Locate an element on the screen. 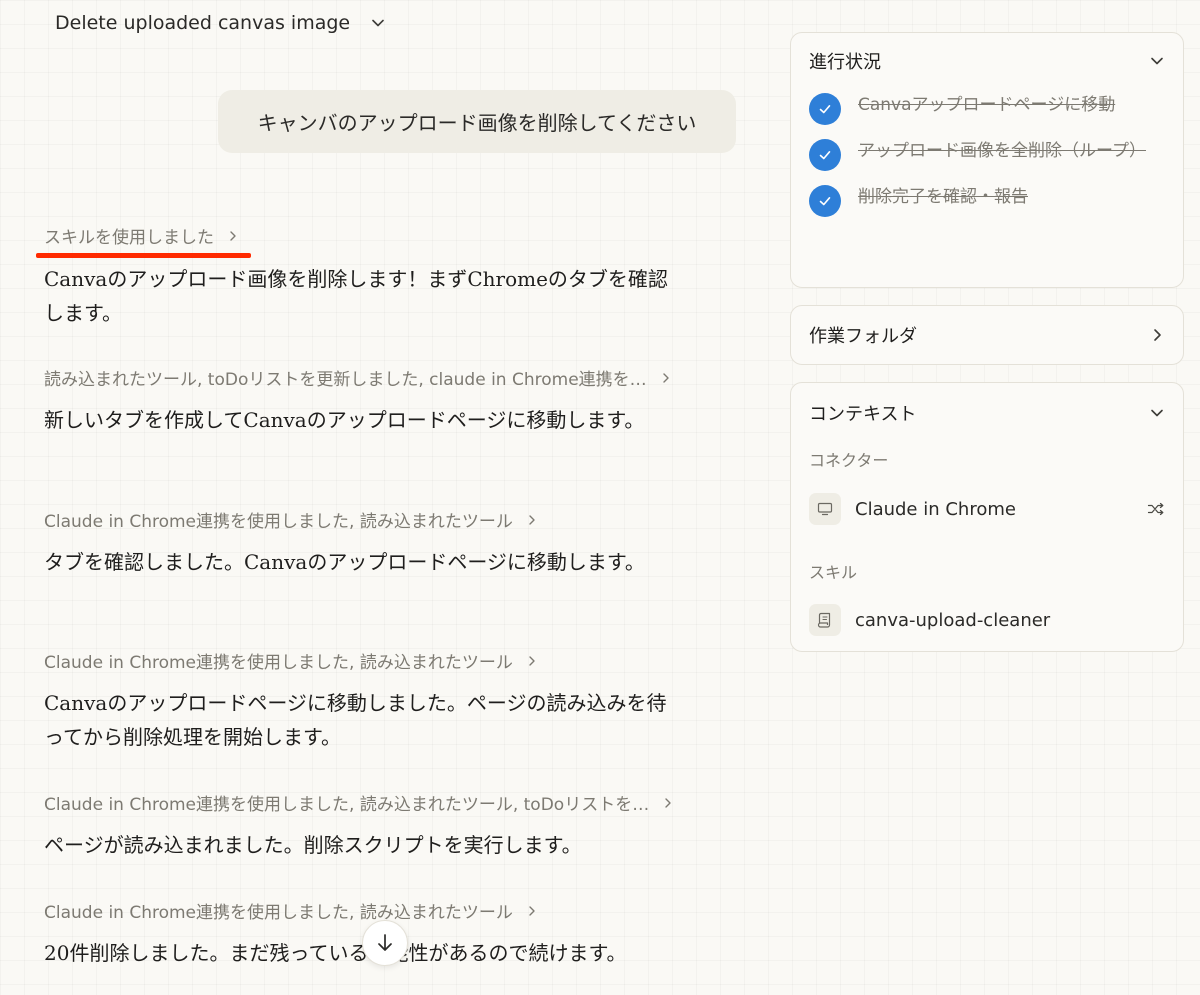 The height and width of the screenshot is (995, 1200). scroll-icon is located at coordinates (825, 620).